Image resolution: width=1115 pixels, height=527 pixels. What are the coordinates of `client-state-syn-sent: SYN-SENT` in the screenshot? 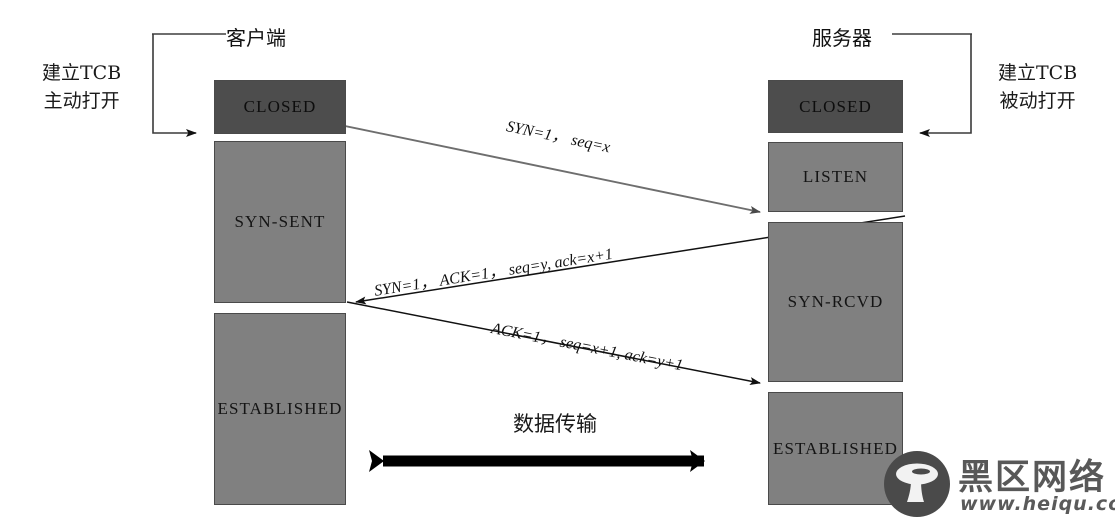 It's located at (280, 222).